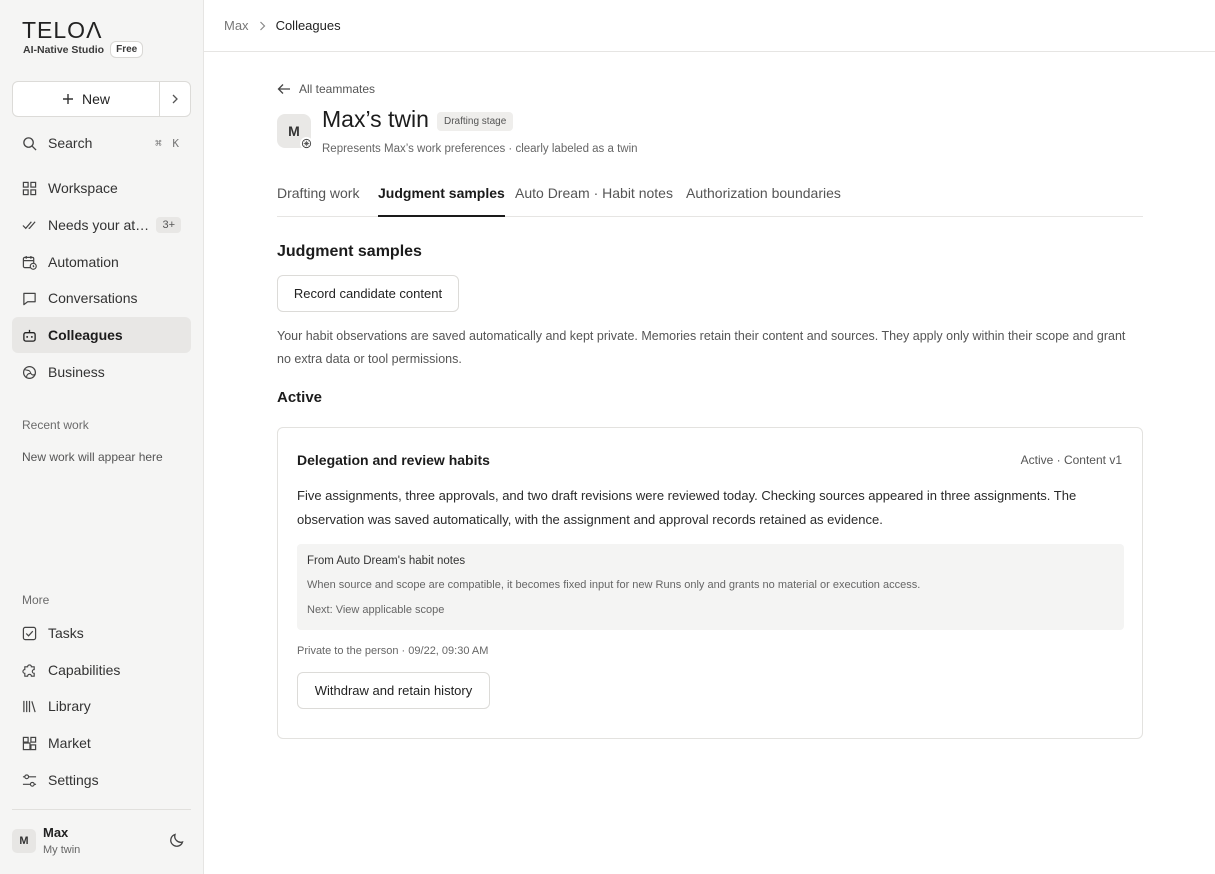 The image size is (1215, 874). Describe the element at coordinates (83, 188) in the screenshot. I see `sidebar-item-label: Workspace` at that location.